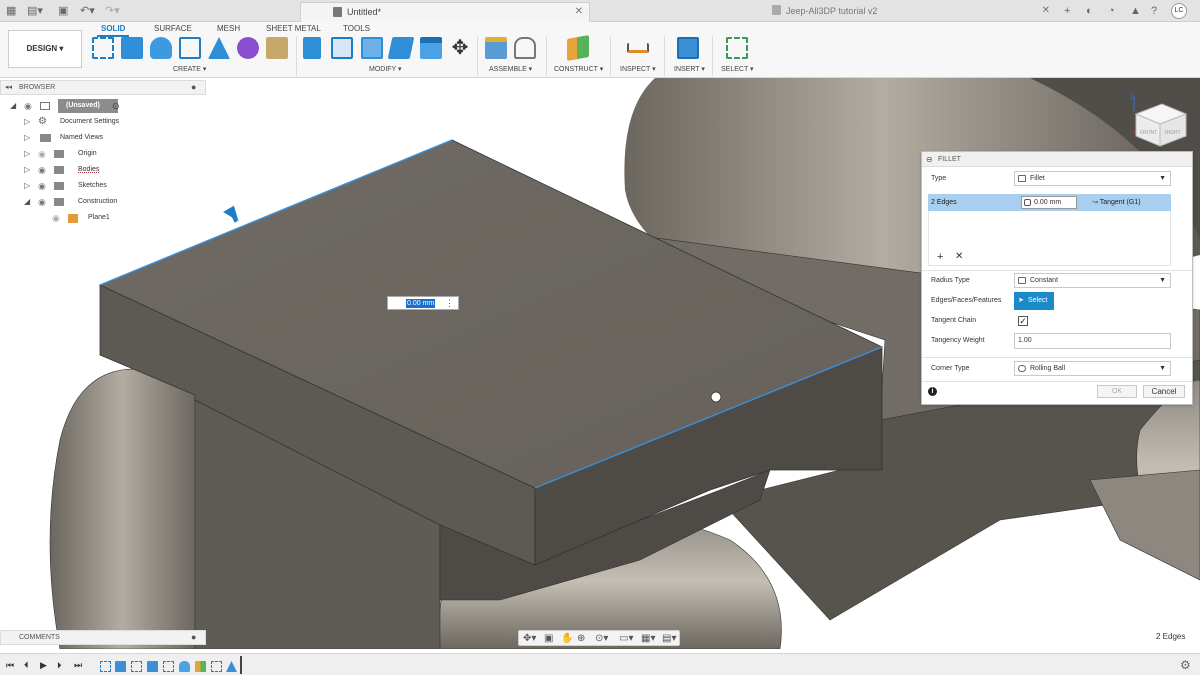 Image resolution: width=1200 pixels, height=675 pixels. Describe the element at coordinates (460, 48) in the screenshot. I see `move-icon: ✥` at that location.